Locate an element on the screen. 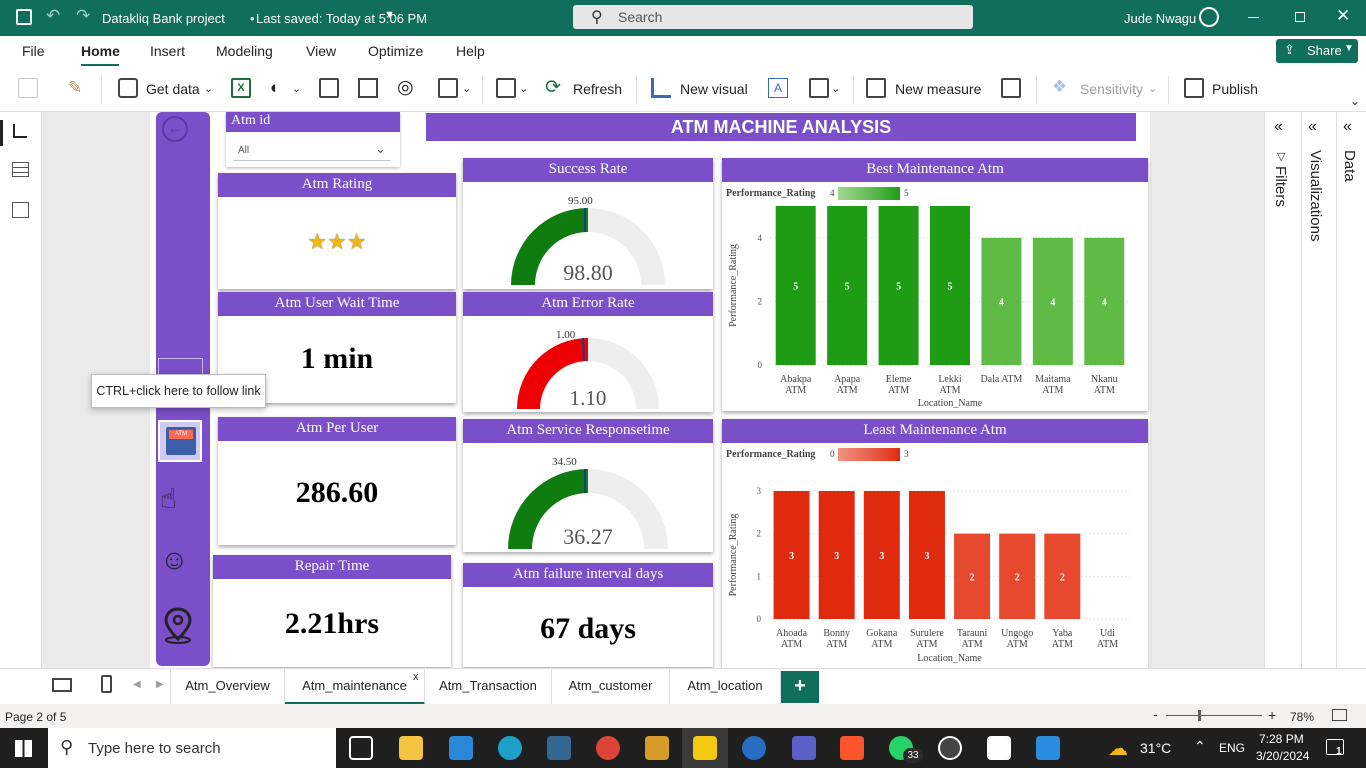  menu-help: Help is located at coordinates (470, 51).